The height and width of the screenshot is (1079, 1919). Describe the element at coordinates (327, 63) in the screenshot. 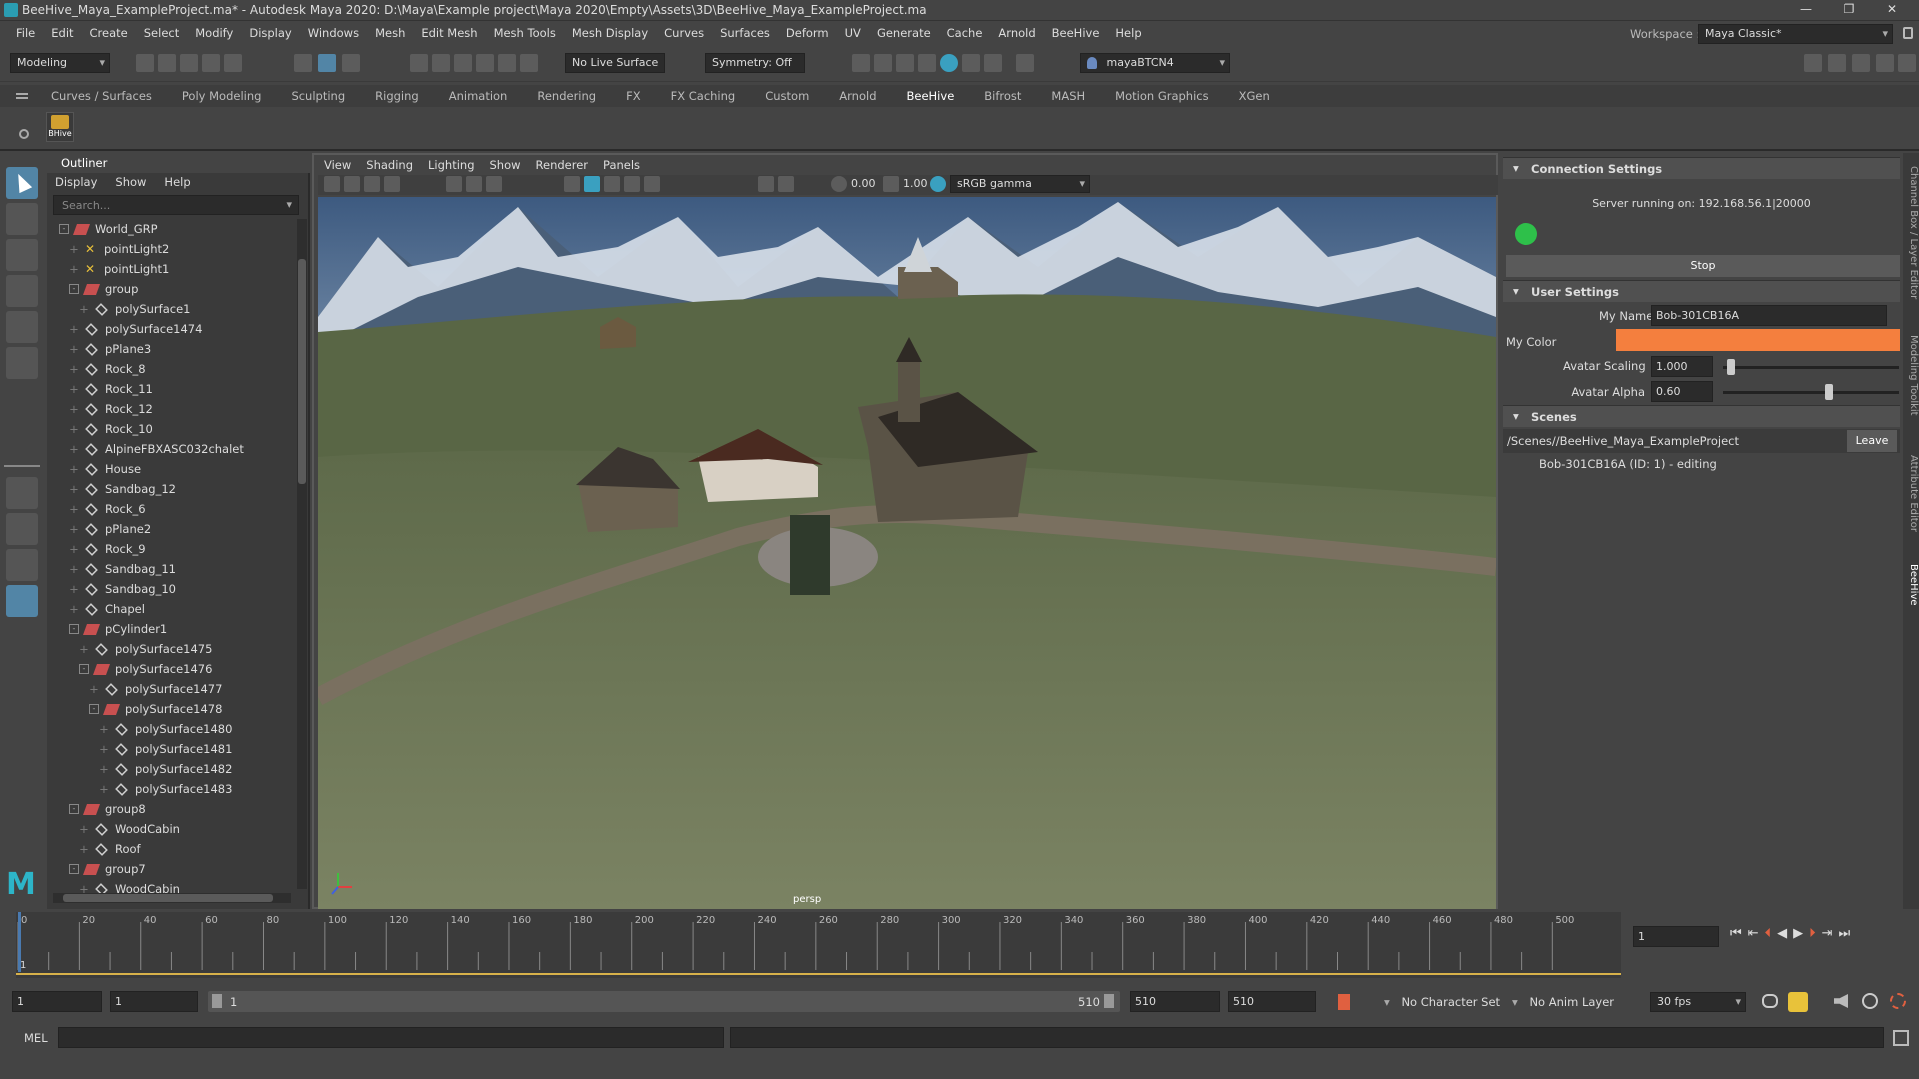

I see `select-object-icon` at that location.